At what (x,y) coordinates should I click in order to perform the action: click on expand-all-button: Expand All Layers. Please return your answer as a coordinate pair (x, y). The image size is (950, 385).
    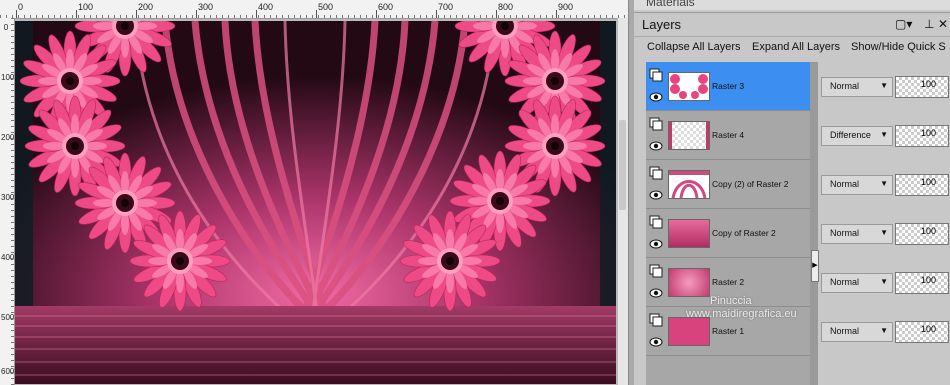
    Looking at the image, I should click on (796, 47).